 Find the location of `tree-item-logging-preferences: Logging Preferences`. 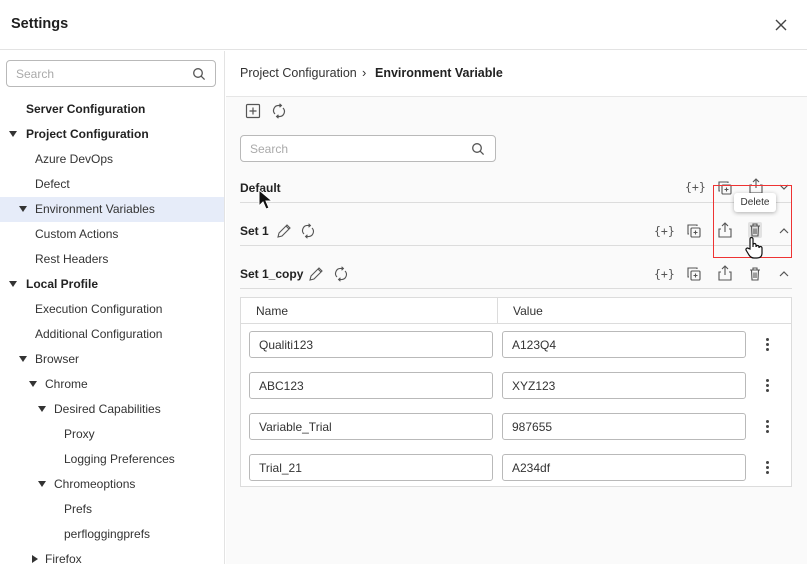

tree-item-logging-preferences: Logging Preferences is located at coordinates (112, 459).